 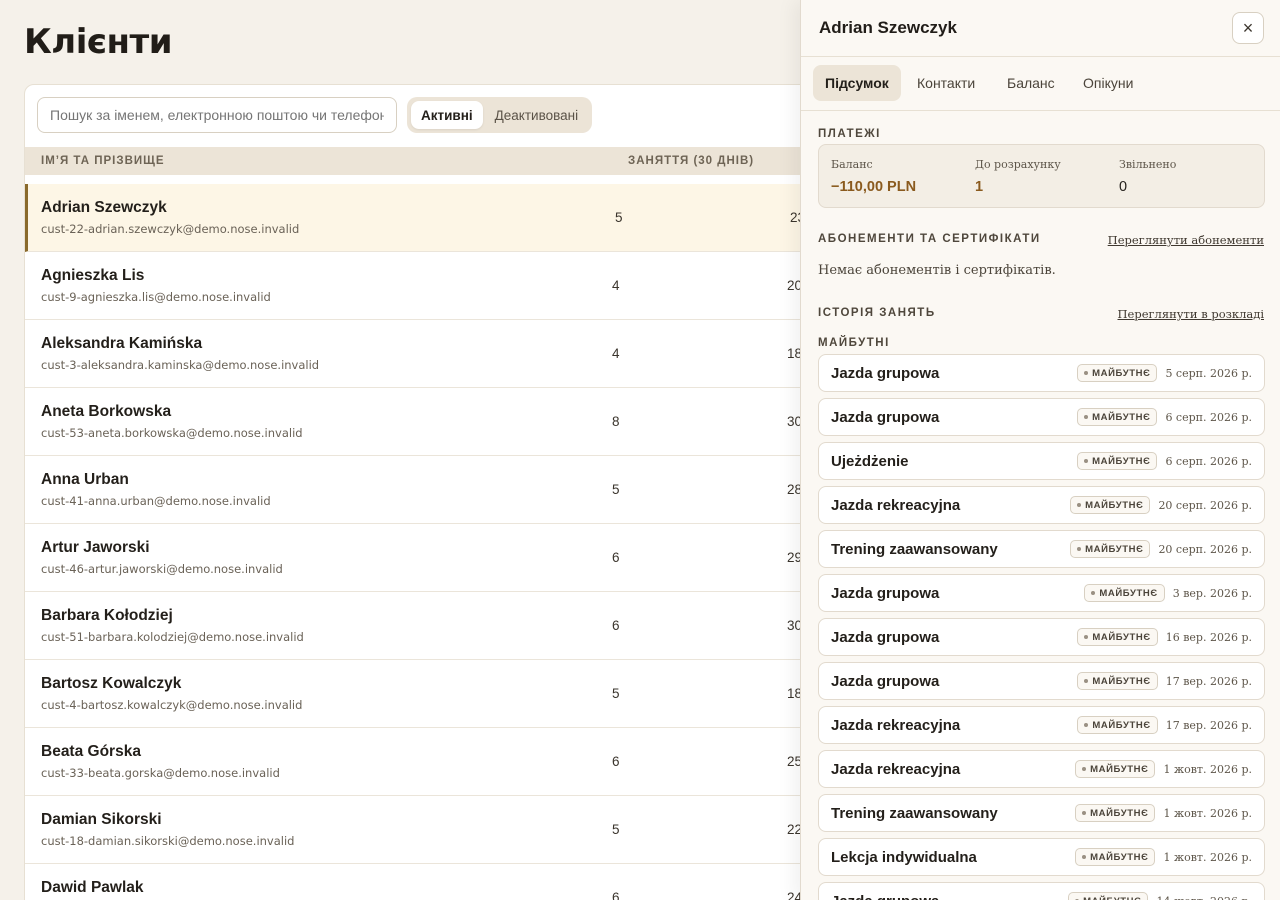 I want to click on class-history-item: Jazda grupowa МАЙБУТНЄ 17 вер. 2026 р., so click(x=1041, y=681).